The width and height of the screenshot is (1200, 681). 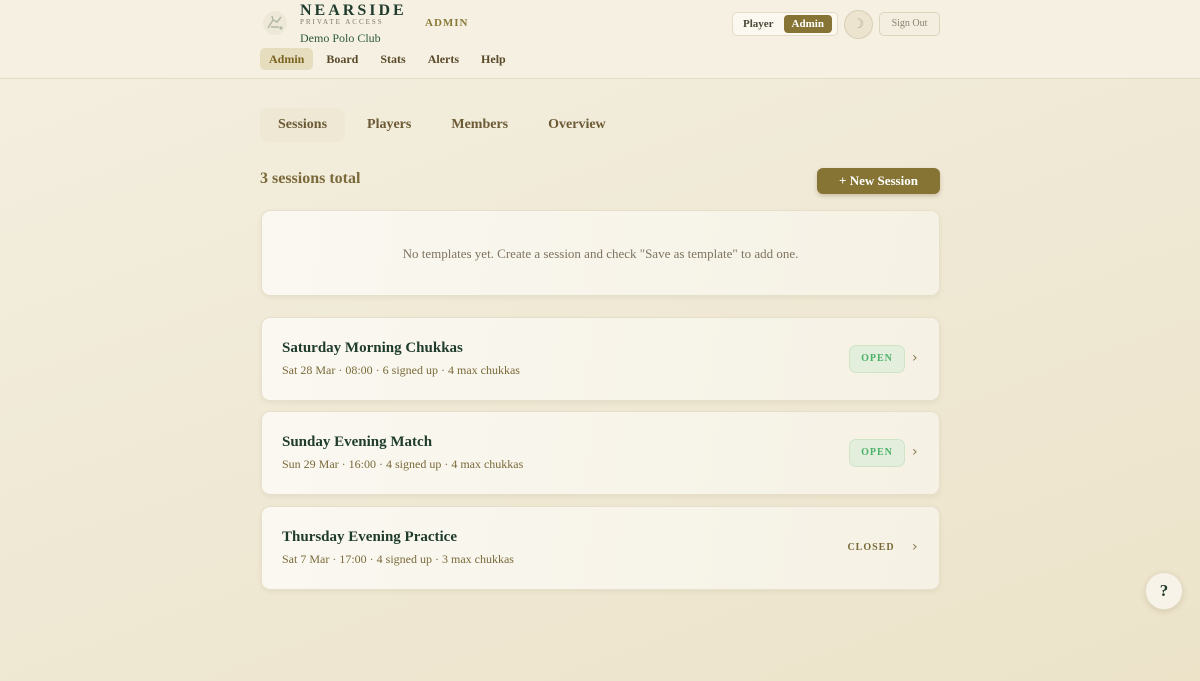 I want to click on toggle-player: Player, so click(x=758, y=24).